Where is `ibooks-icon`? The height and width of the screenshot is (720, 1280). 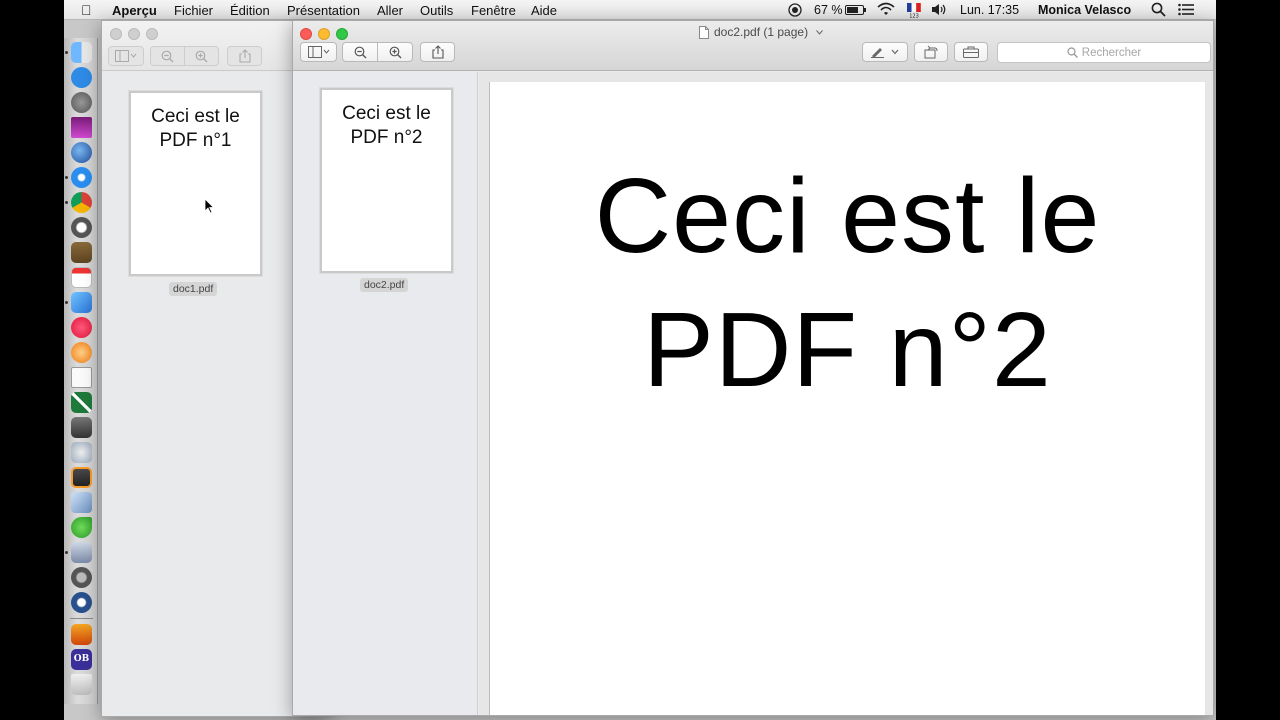 ibooks-icon is located at coordinates (81, 352).